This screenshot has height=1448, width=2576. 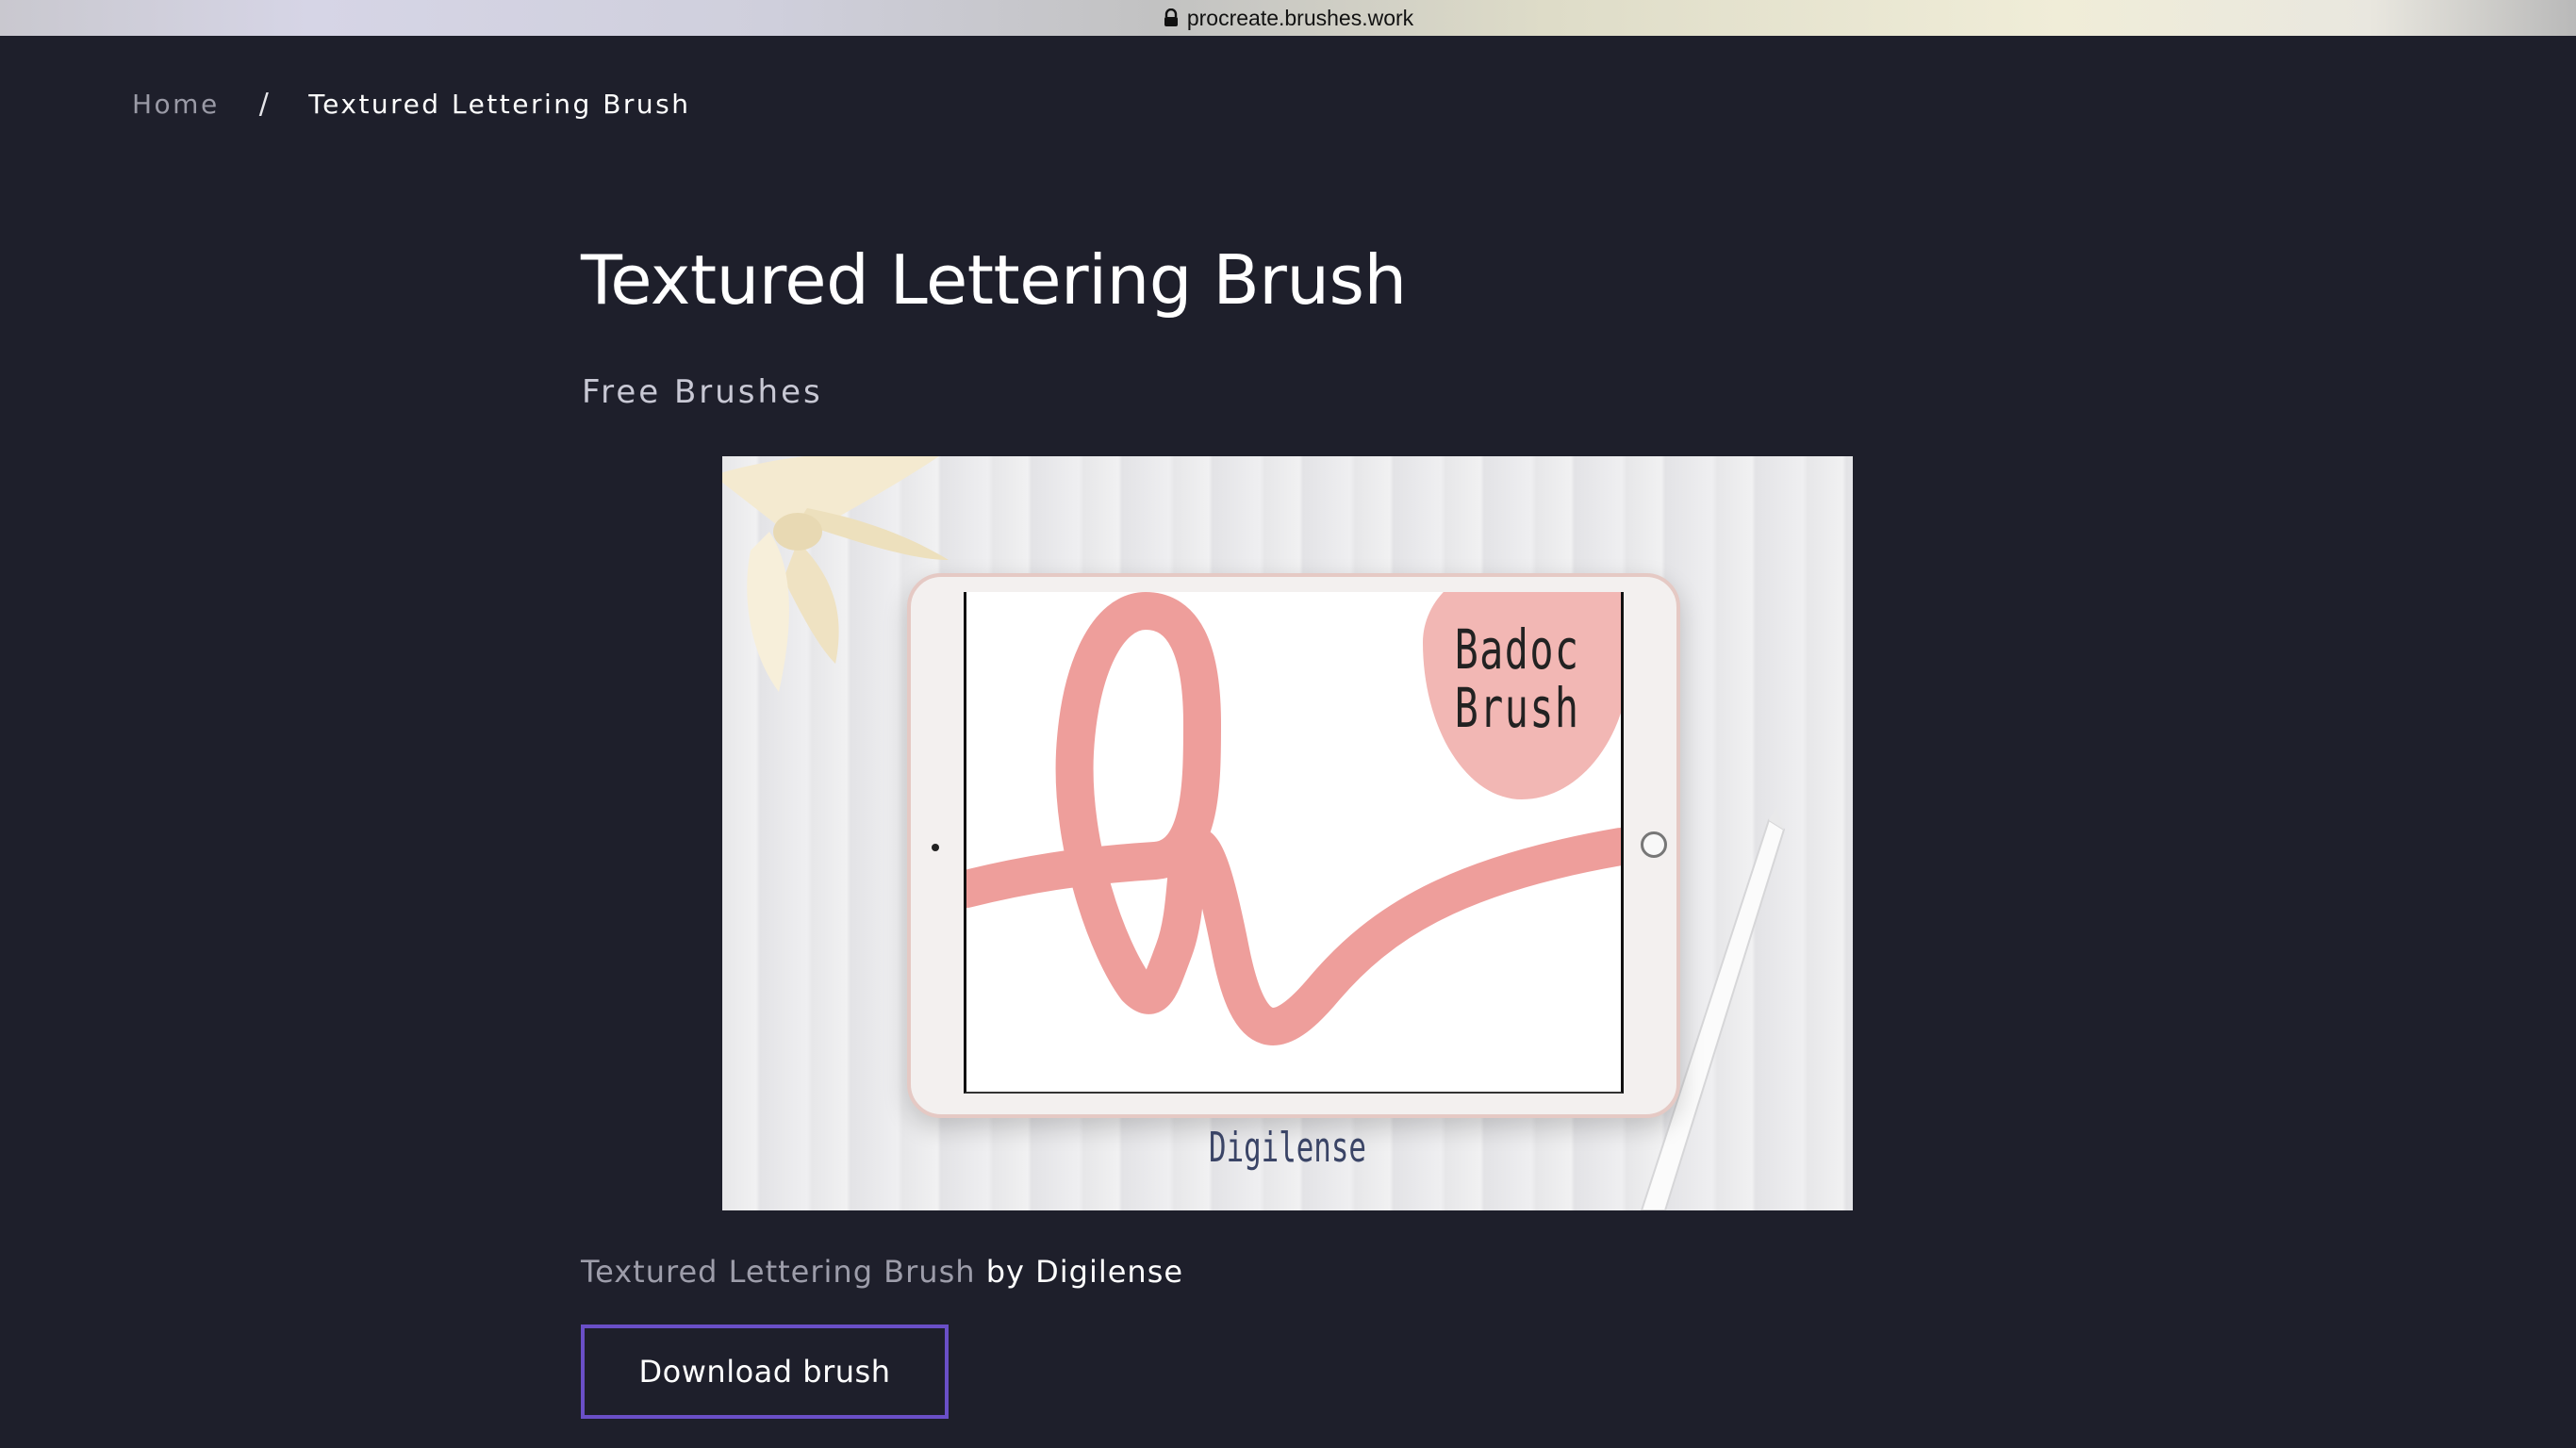 I want to click on breadcrumb-current: Textured Lettering Brush, so click(x=499, y=104).